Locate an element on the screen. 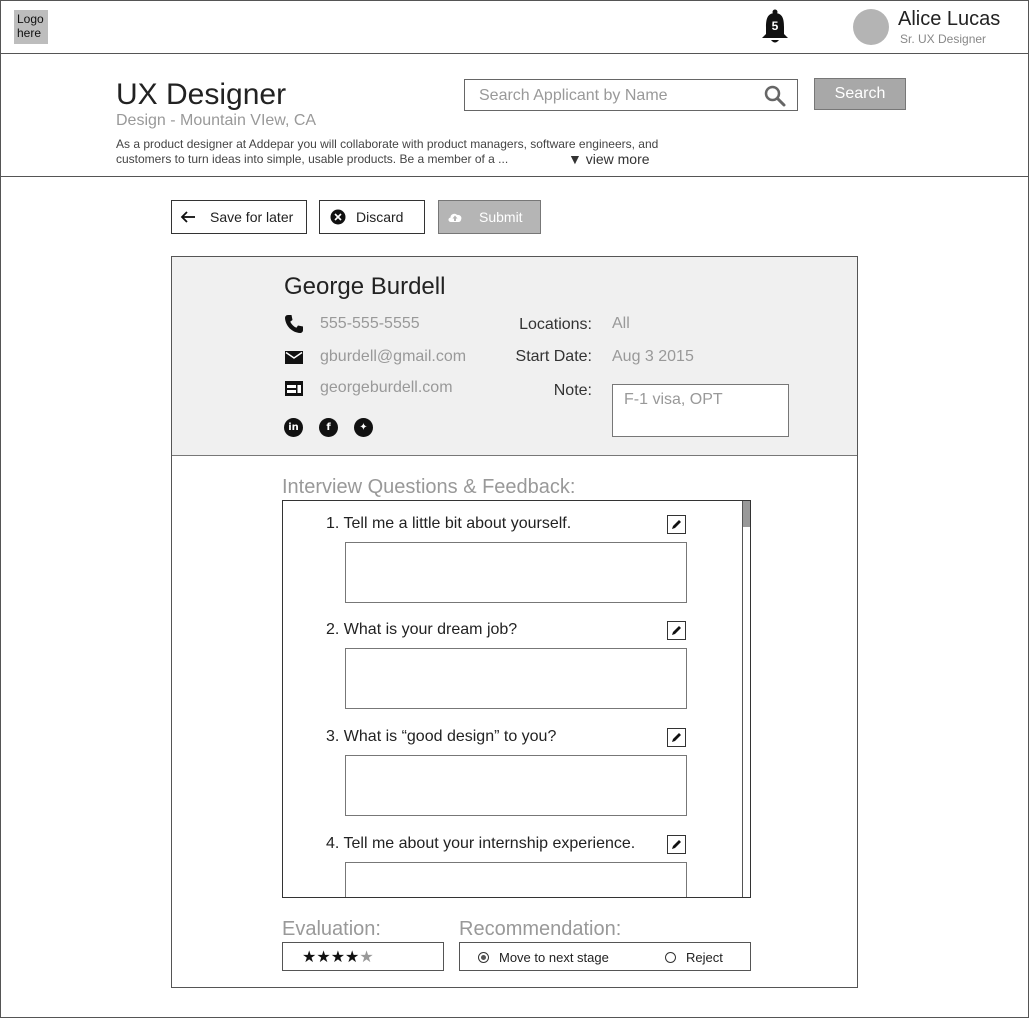  search-box is located at coordinates (631, 95).